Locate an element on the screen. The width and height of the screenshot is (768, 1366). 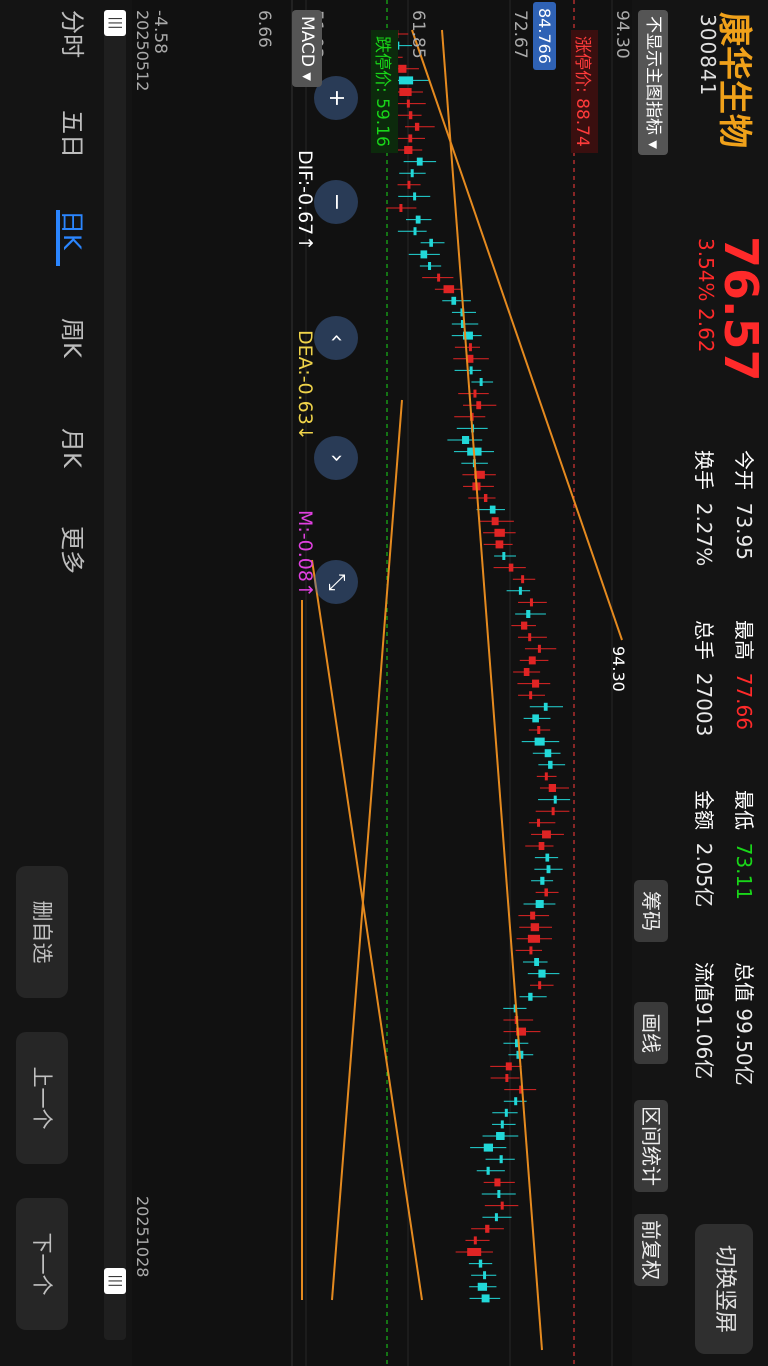
previous-stock-button: 上一个 is located at coordinates (42, 1098).